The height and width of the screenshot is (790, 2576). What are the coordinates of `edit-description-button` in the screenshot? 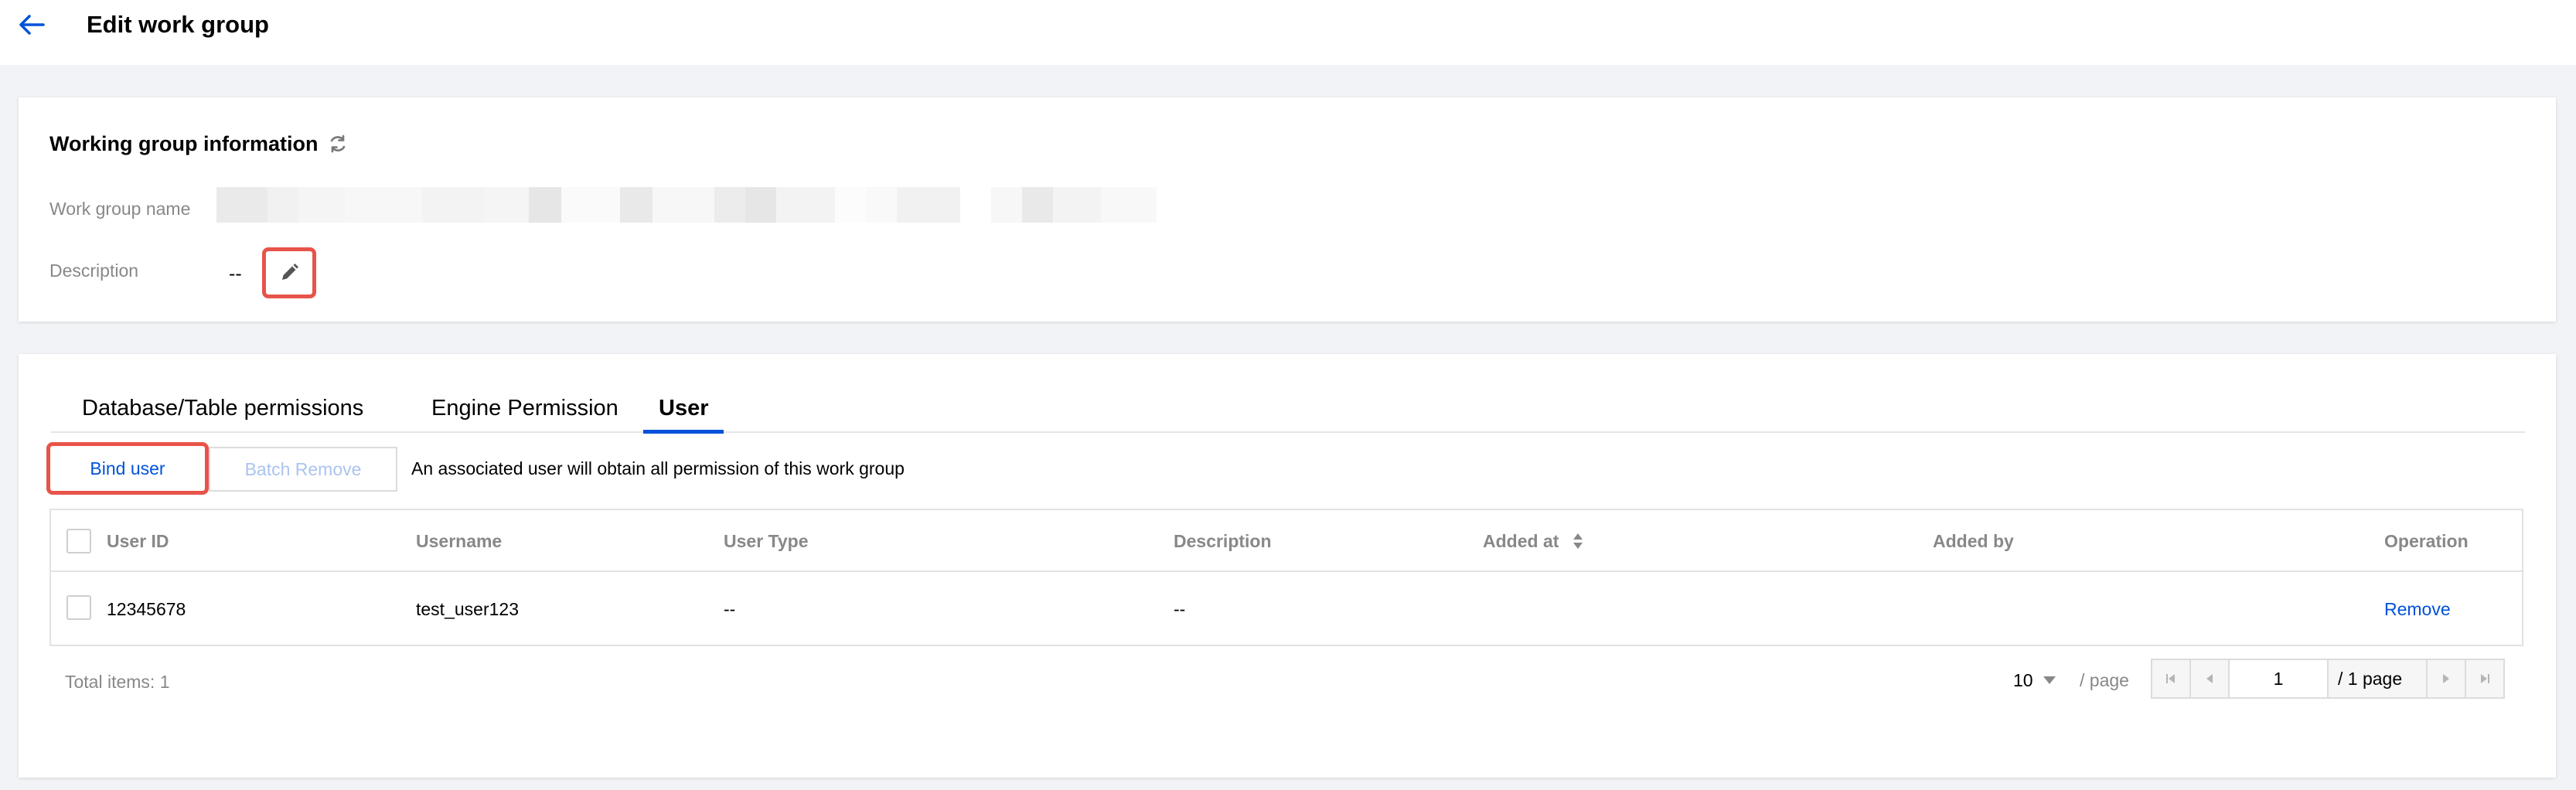 It's located at (289, 272).